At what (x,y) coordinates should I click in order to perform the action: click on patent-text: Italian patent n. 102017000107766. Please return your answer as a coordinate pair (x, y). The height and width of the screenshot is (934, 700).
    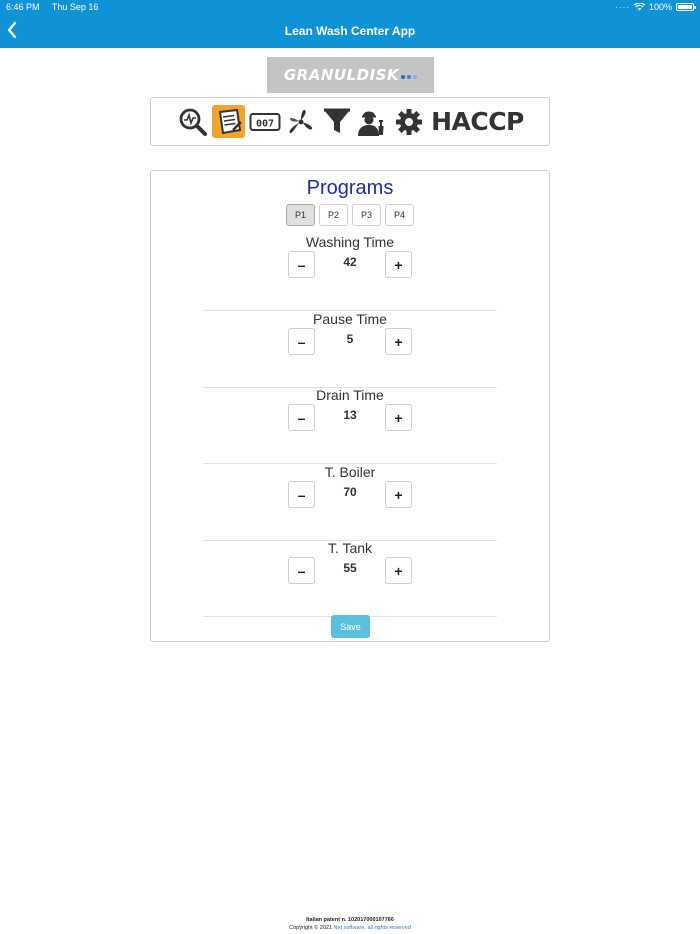
    Looking at the image, I should click on (350, 920).